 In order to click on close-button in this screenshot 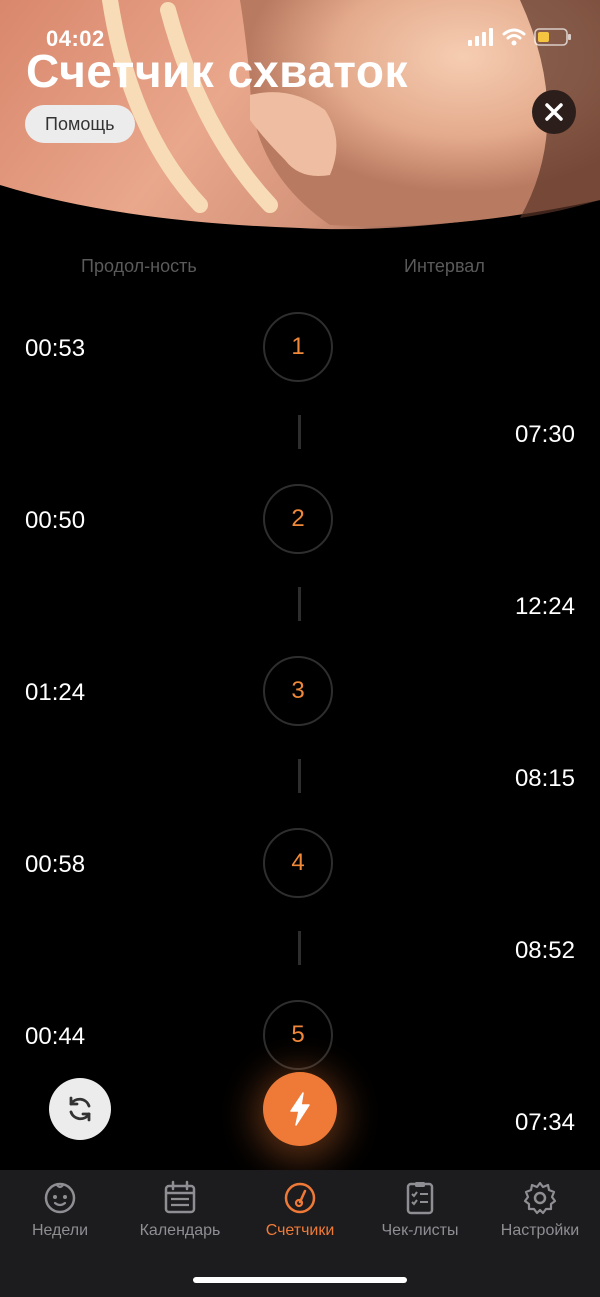, I will do `click(554, 112)`.